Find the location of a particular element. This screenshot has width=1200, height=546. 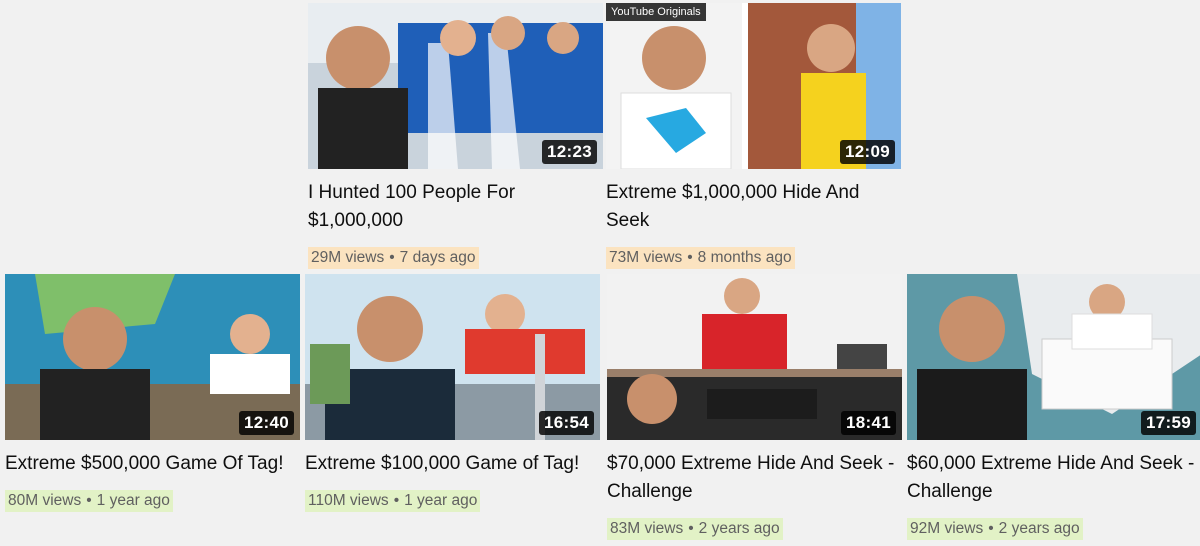

originals-badge: YouTube Originals is located at coordinates (656, 12).